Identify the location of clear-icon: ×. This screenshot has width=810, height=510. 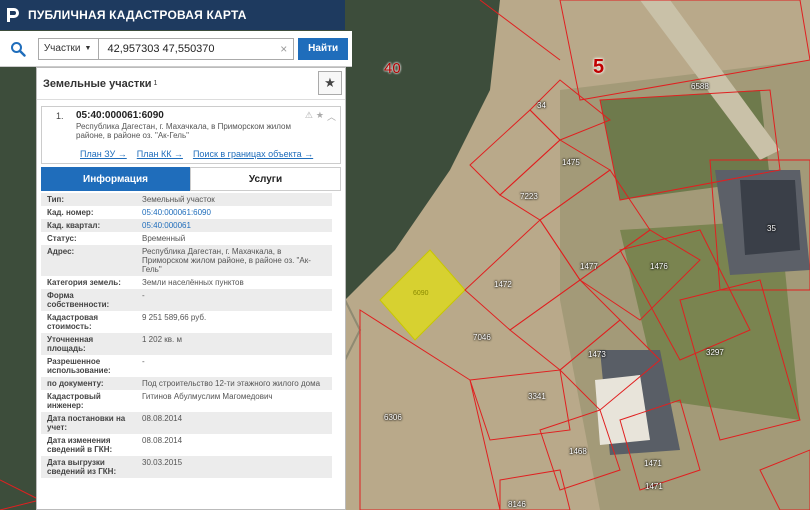
(283, 49).